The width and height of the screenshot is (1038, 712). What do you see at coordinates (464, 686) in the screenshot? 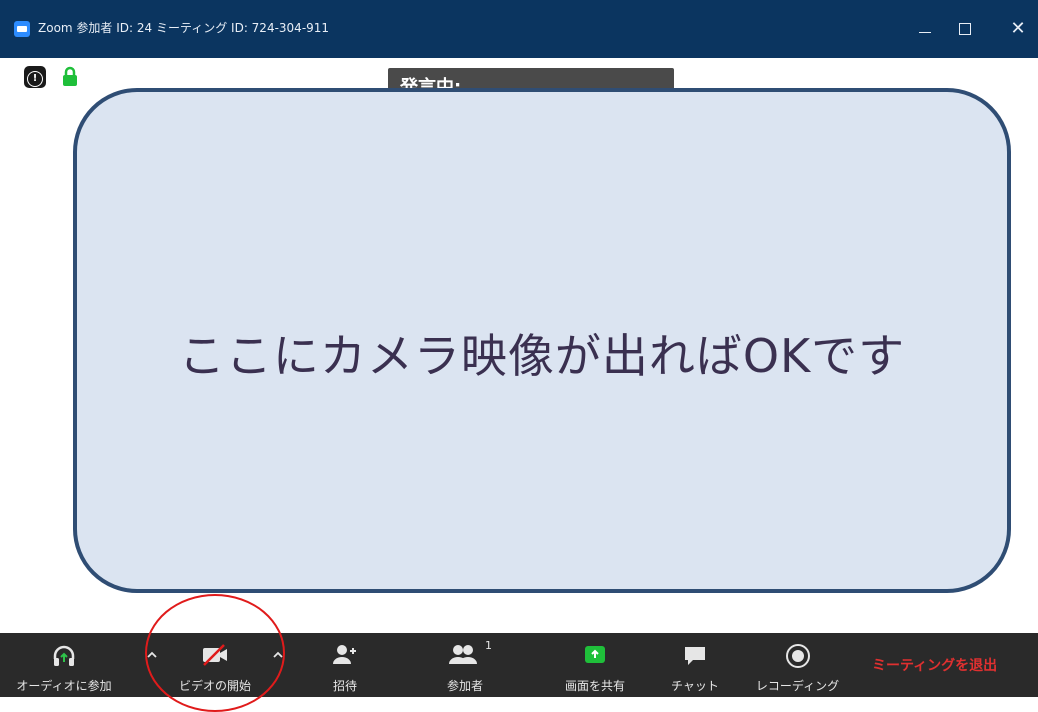
I see `participants-label: 参加者` at bounding box center [464, 686].